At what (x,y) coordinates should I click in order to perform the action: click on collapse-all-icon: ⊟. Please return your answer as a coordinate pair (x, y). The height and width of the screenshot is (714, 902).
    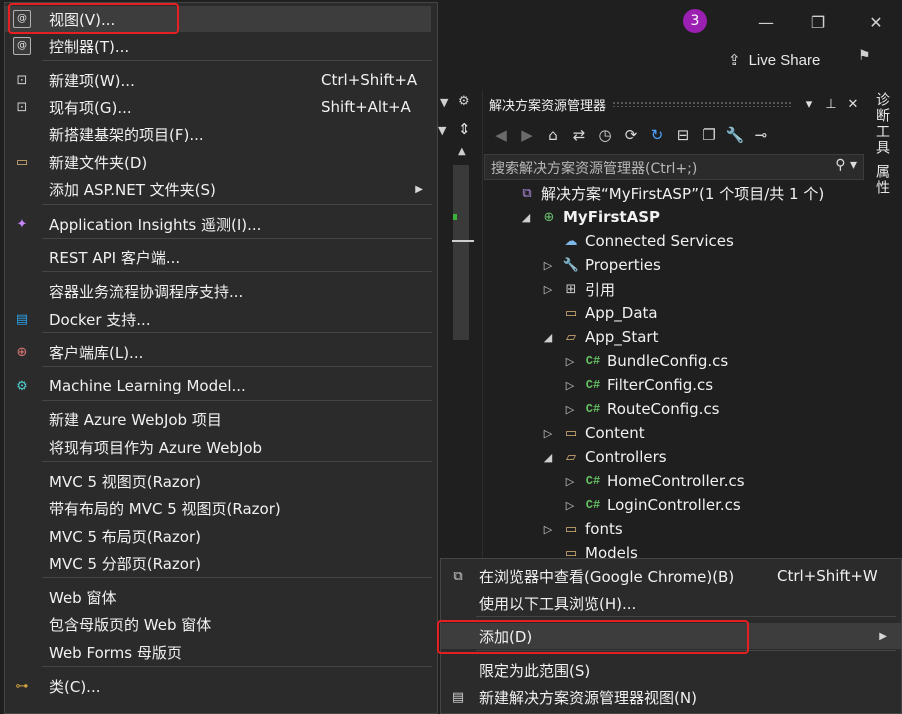
    Looking at the image, I should click on (683, 135).